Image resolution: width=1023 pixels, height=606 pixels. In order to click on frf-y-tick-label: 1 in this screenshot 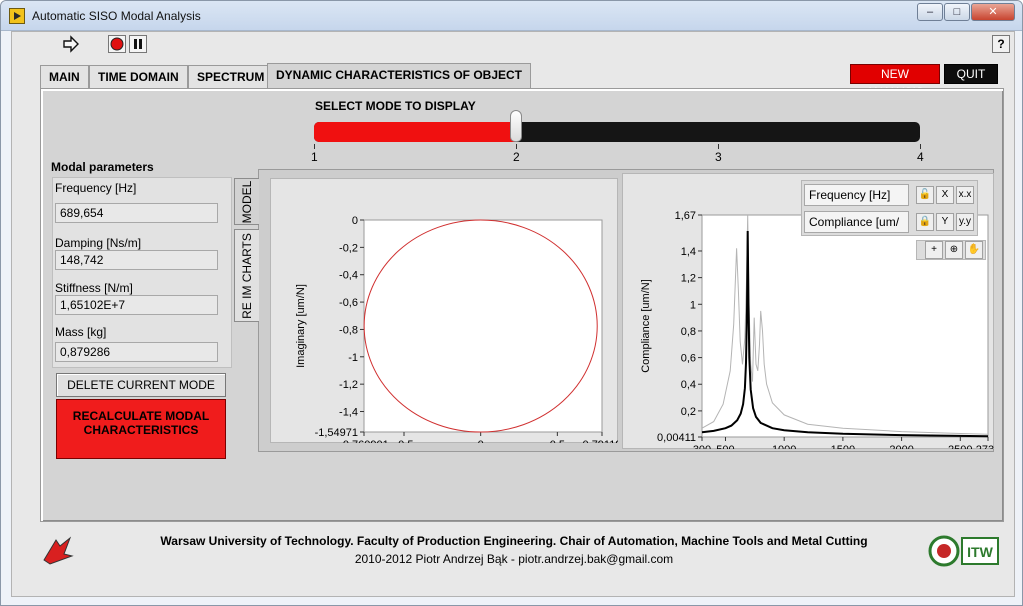, I will do `click(693, 305)`.